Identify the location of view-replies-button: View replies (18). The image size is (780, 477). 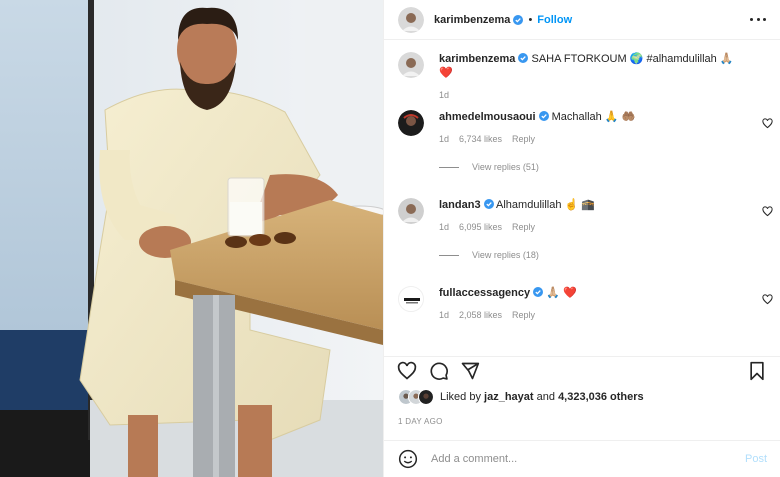
(594, 255).